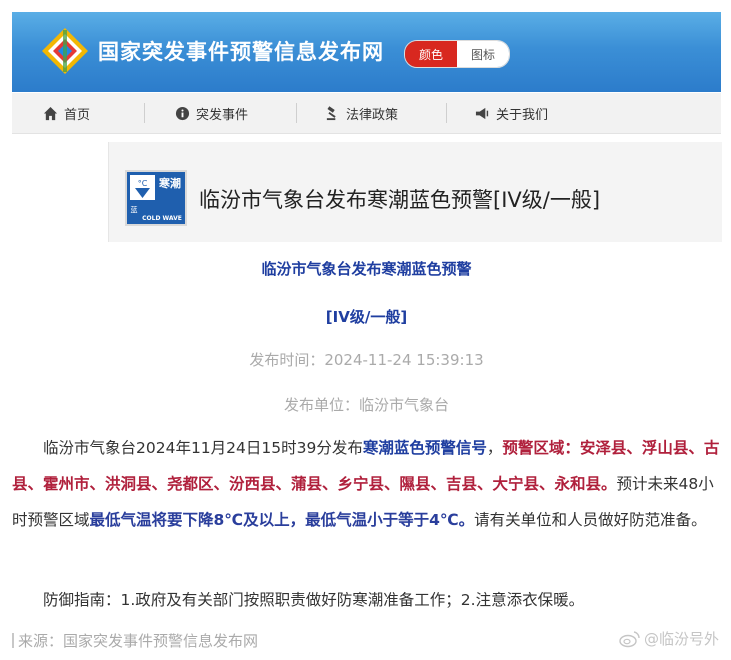 Image resolution: width=731 pixels, height=660 pixels. What do you see at coordinates (77, 115) in the screenshot?
I see `nav-item-label: 首页` at bounding box center [77, 115].